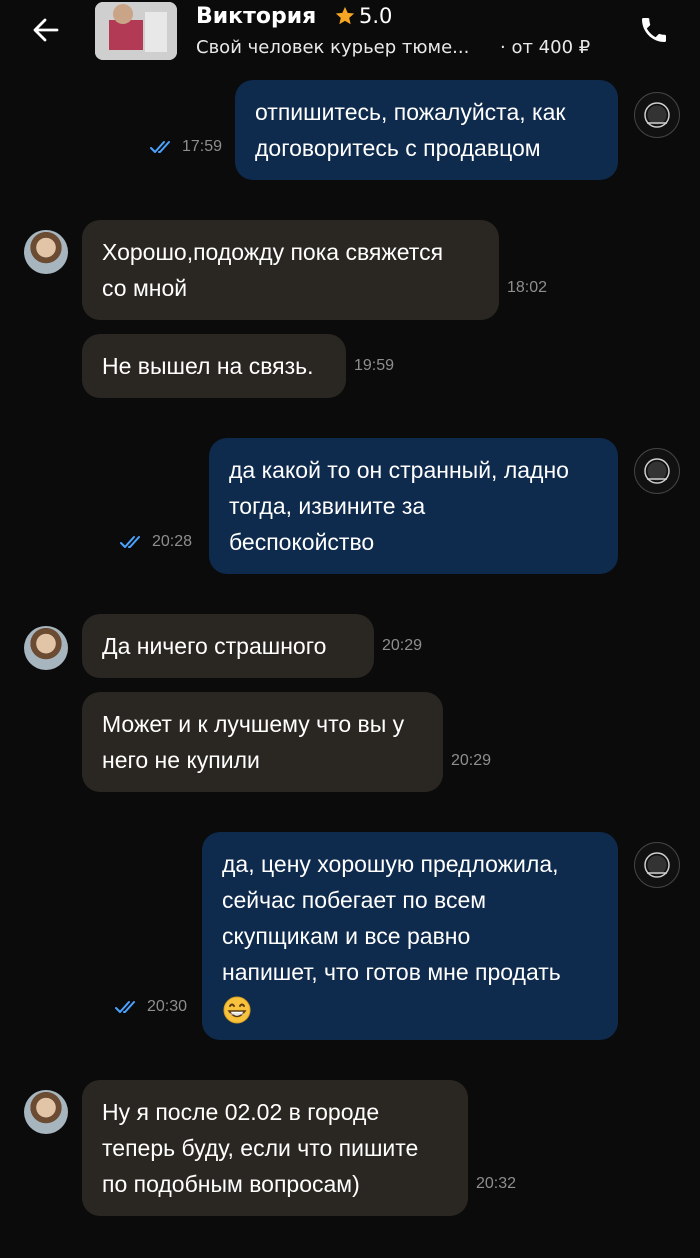  I want to click on message-text-line: теперь буду, если что пишите, so click(260, 1148).